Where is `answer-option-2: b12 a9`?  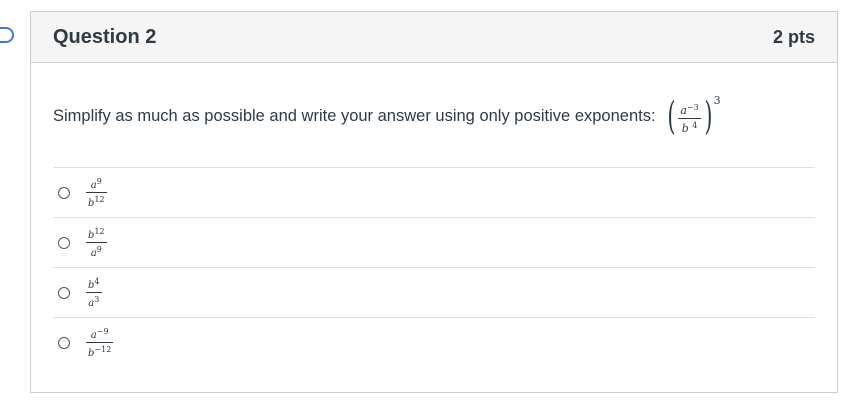 answer-option-2: b12 a9 is located at coordinates (434, 242).